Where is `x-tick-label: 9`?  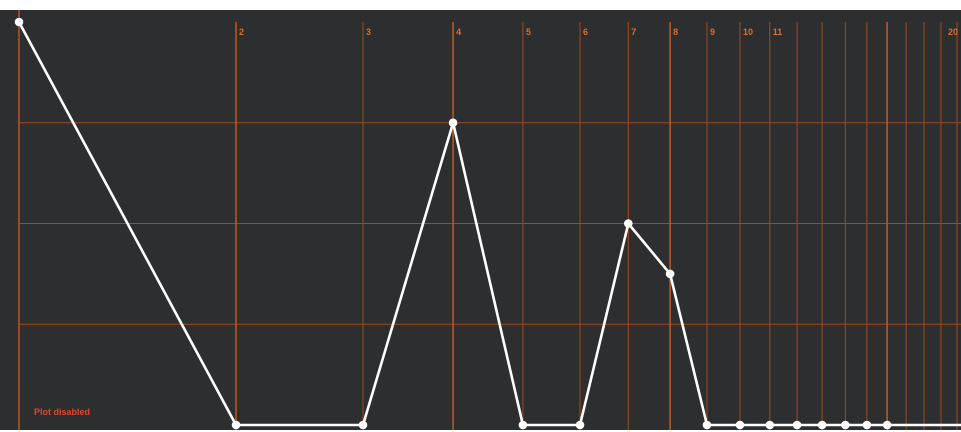
x-tick-label: 9 is located at coordinates (712, 32).